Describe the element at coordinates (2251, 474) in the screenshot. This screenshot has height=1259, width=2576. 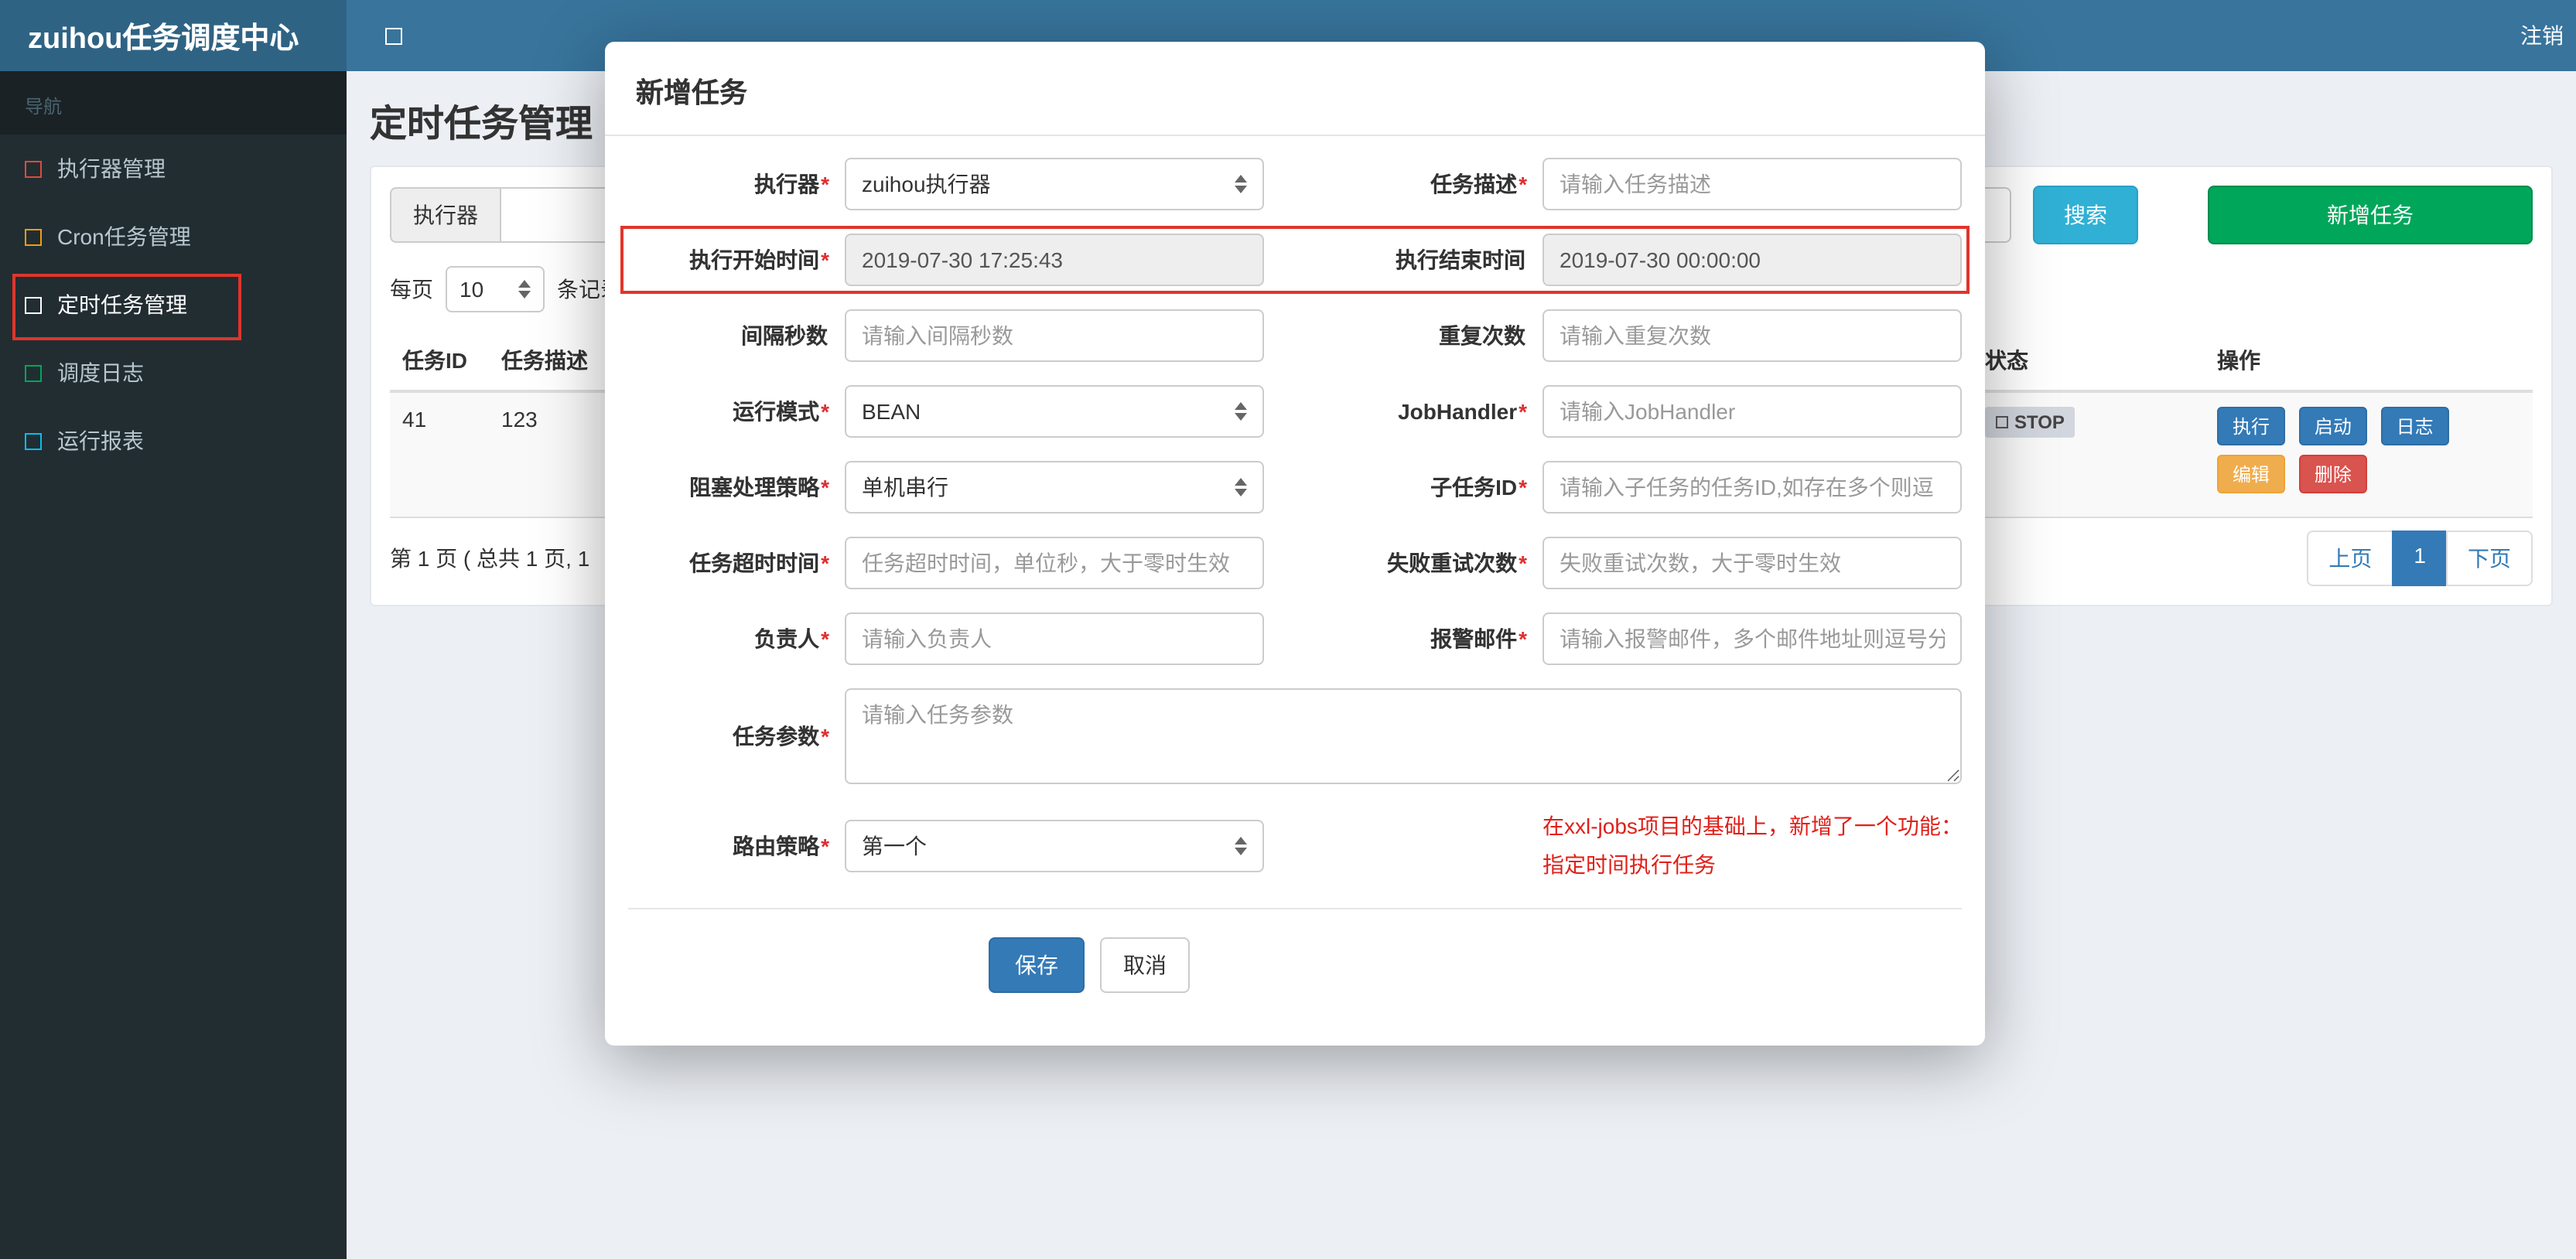
I see `edit-button: 编辑` at that location.